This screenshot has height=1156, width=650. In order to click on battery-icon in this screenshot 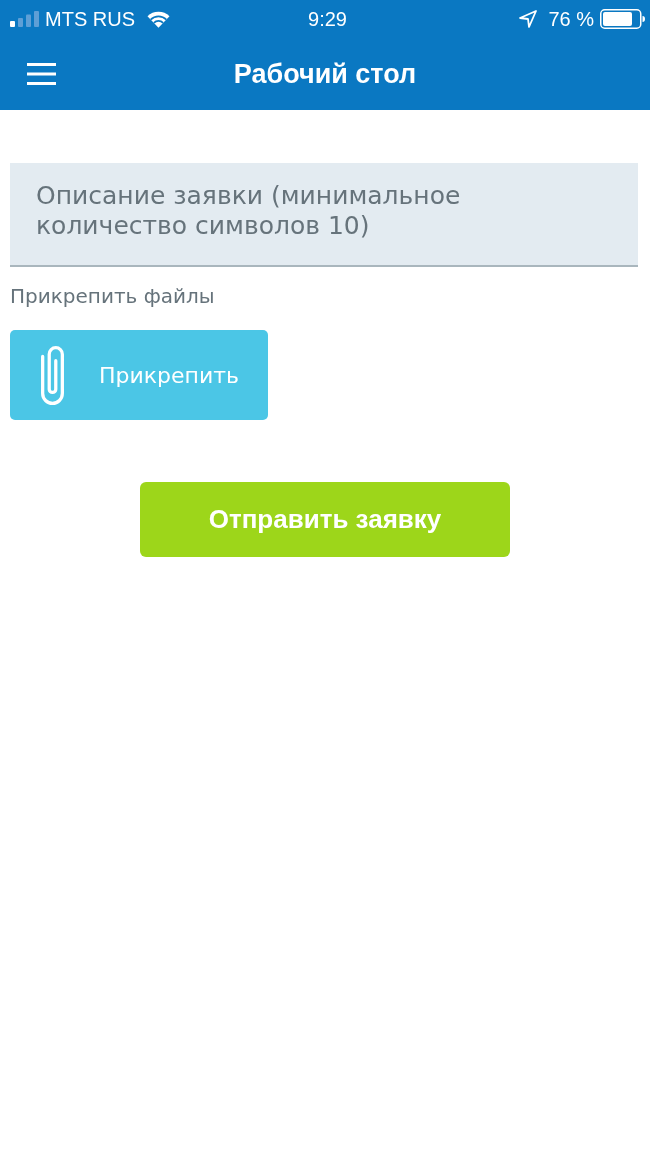, I will do `click(622, 19)`.